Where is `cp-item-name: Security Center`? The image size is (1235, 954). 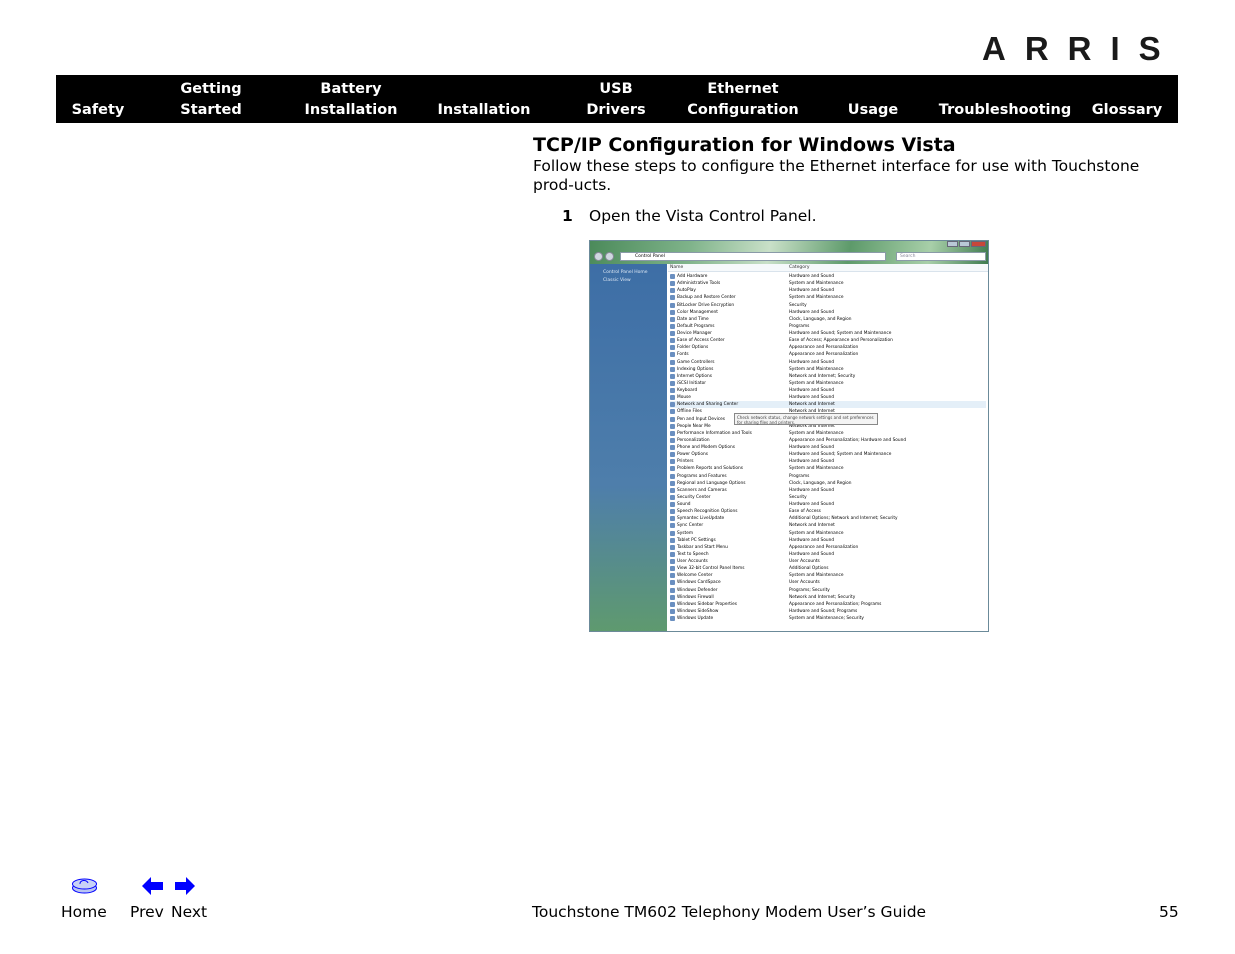
cp-item-name: Security Center is located at coordinates (694, 497).